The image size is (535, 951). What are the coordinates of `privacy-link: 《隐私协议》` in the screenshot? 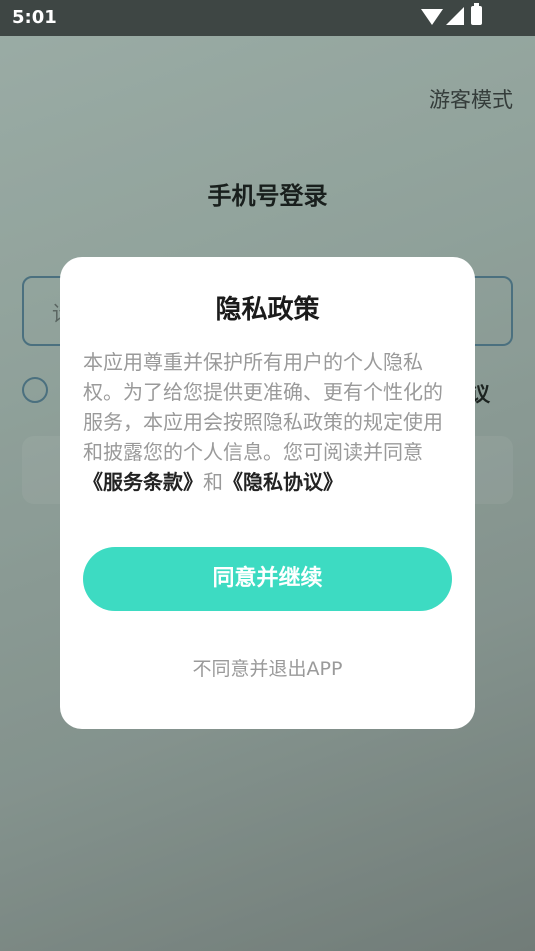 It's located at (283, 482).